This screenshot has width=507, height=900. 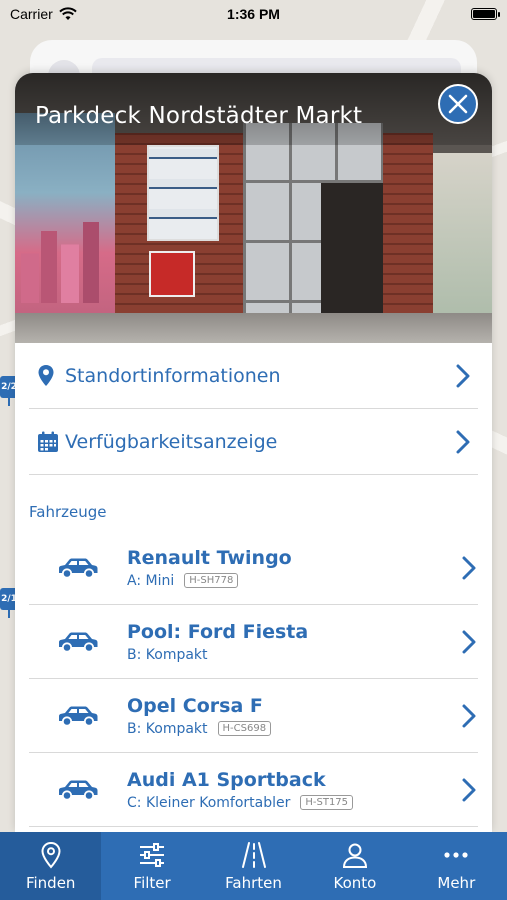 What do you see at coordinates (195, 705) in the screenshot?
I see `vehicle-name: Opel Corsa F` at bounding box center [195, 705].